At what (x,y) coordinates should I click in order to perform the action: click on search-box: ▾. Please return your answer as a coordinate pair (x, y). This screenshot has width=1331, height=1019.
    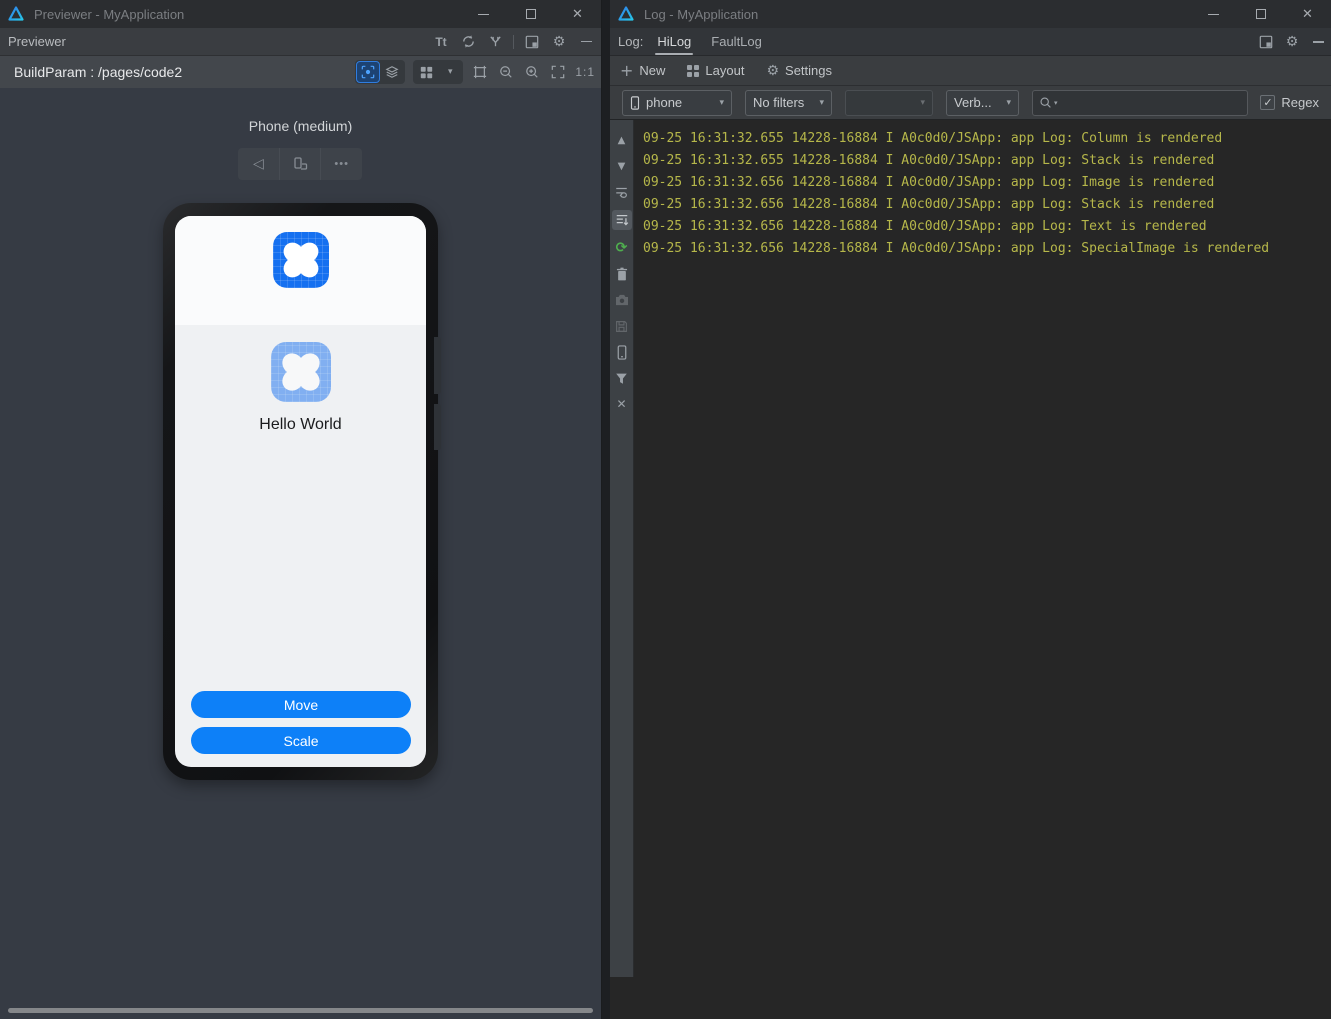
    Looking at the image, I should click on (1140, 102).